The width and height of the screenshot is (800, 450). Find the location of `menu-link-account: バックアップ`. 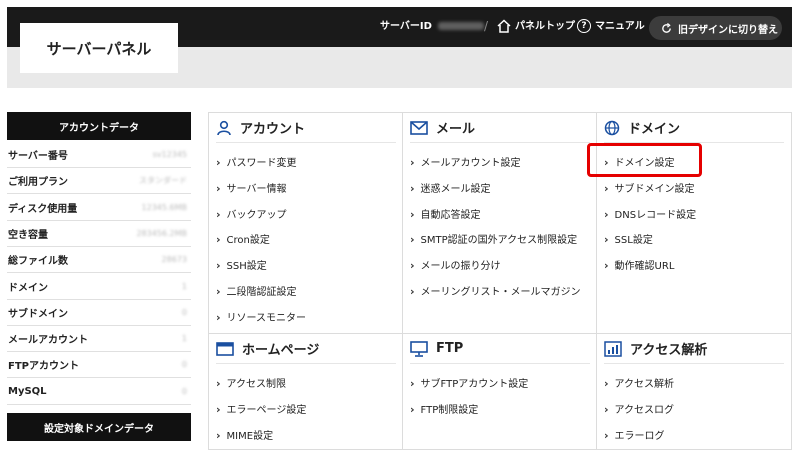

menu-link-account: バックアップ is located at coordinates (251, 213).